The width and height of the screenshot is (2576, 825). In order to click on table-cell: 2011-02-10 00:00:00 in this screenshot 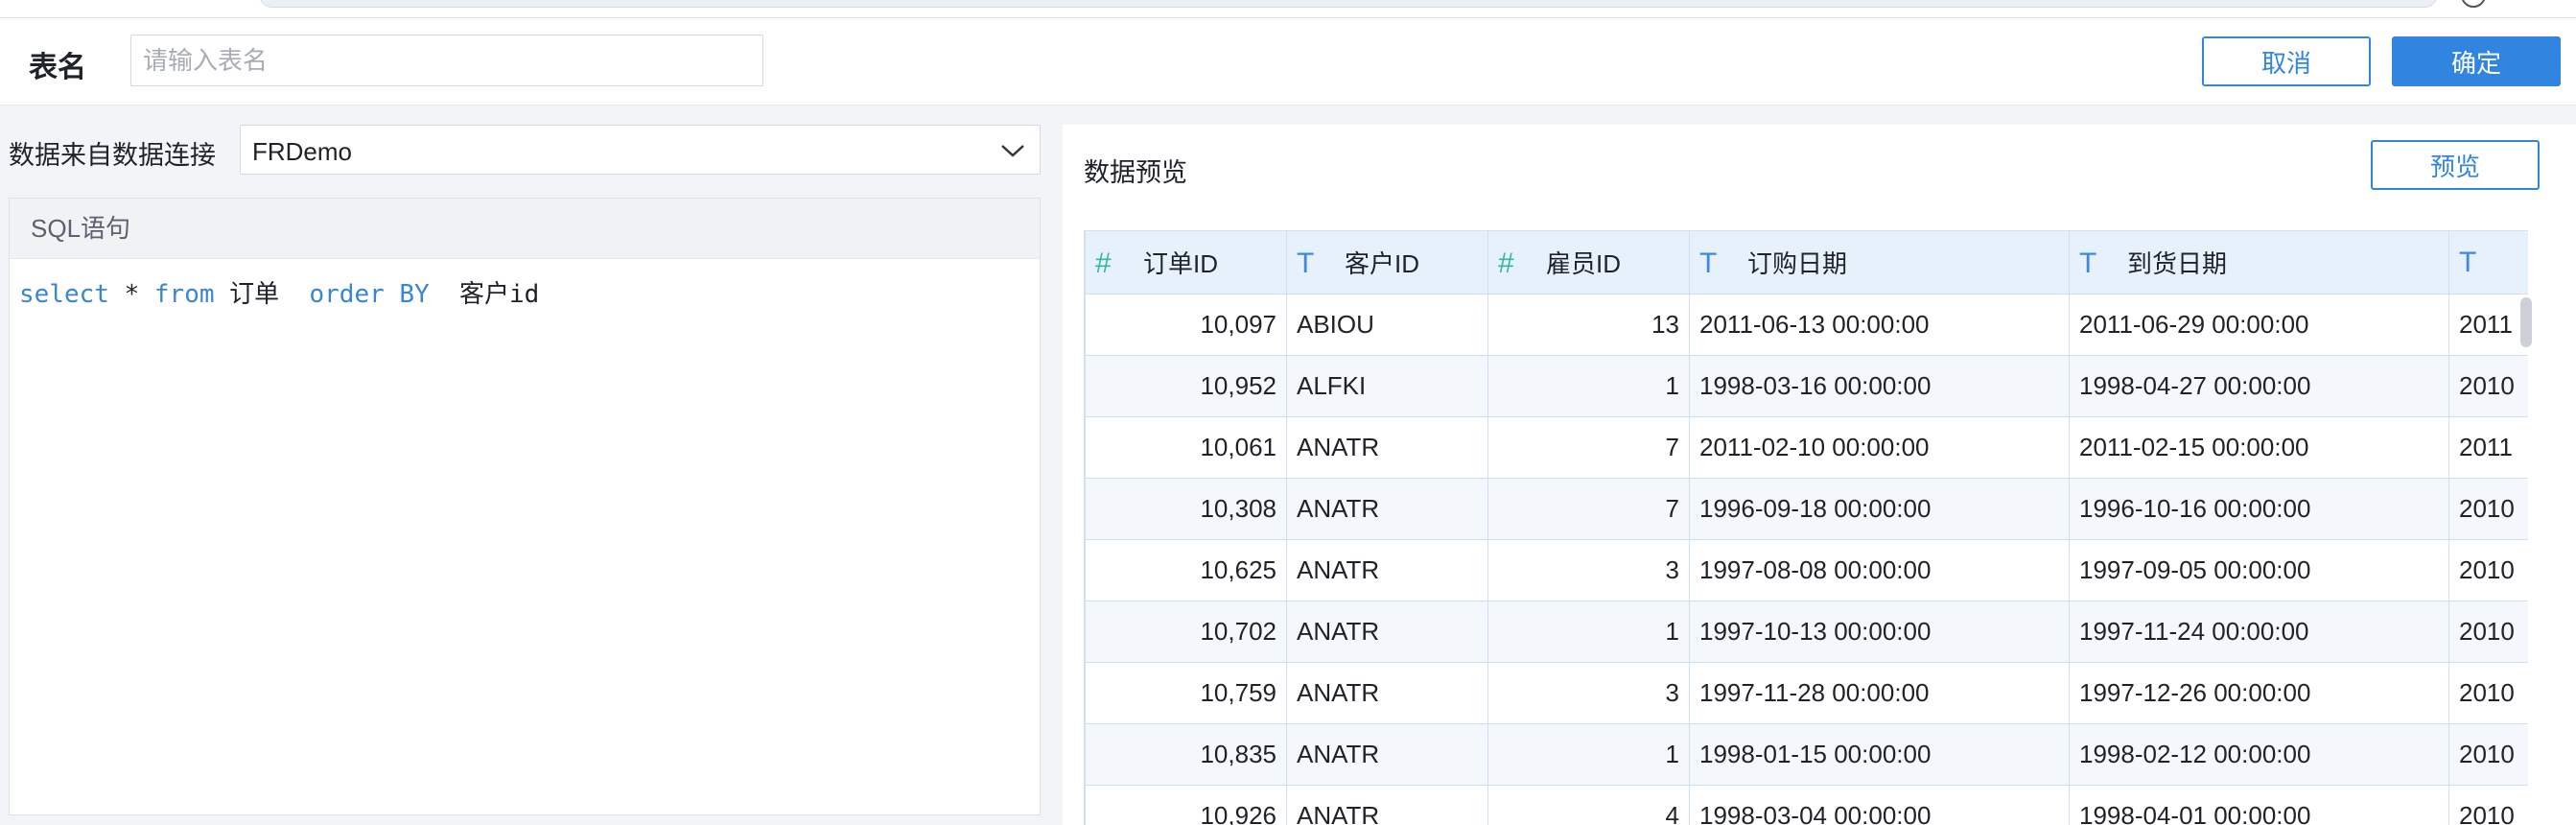, I will do `click(1879, 448)`.